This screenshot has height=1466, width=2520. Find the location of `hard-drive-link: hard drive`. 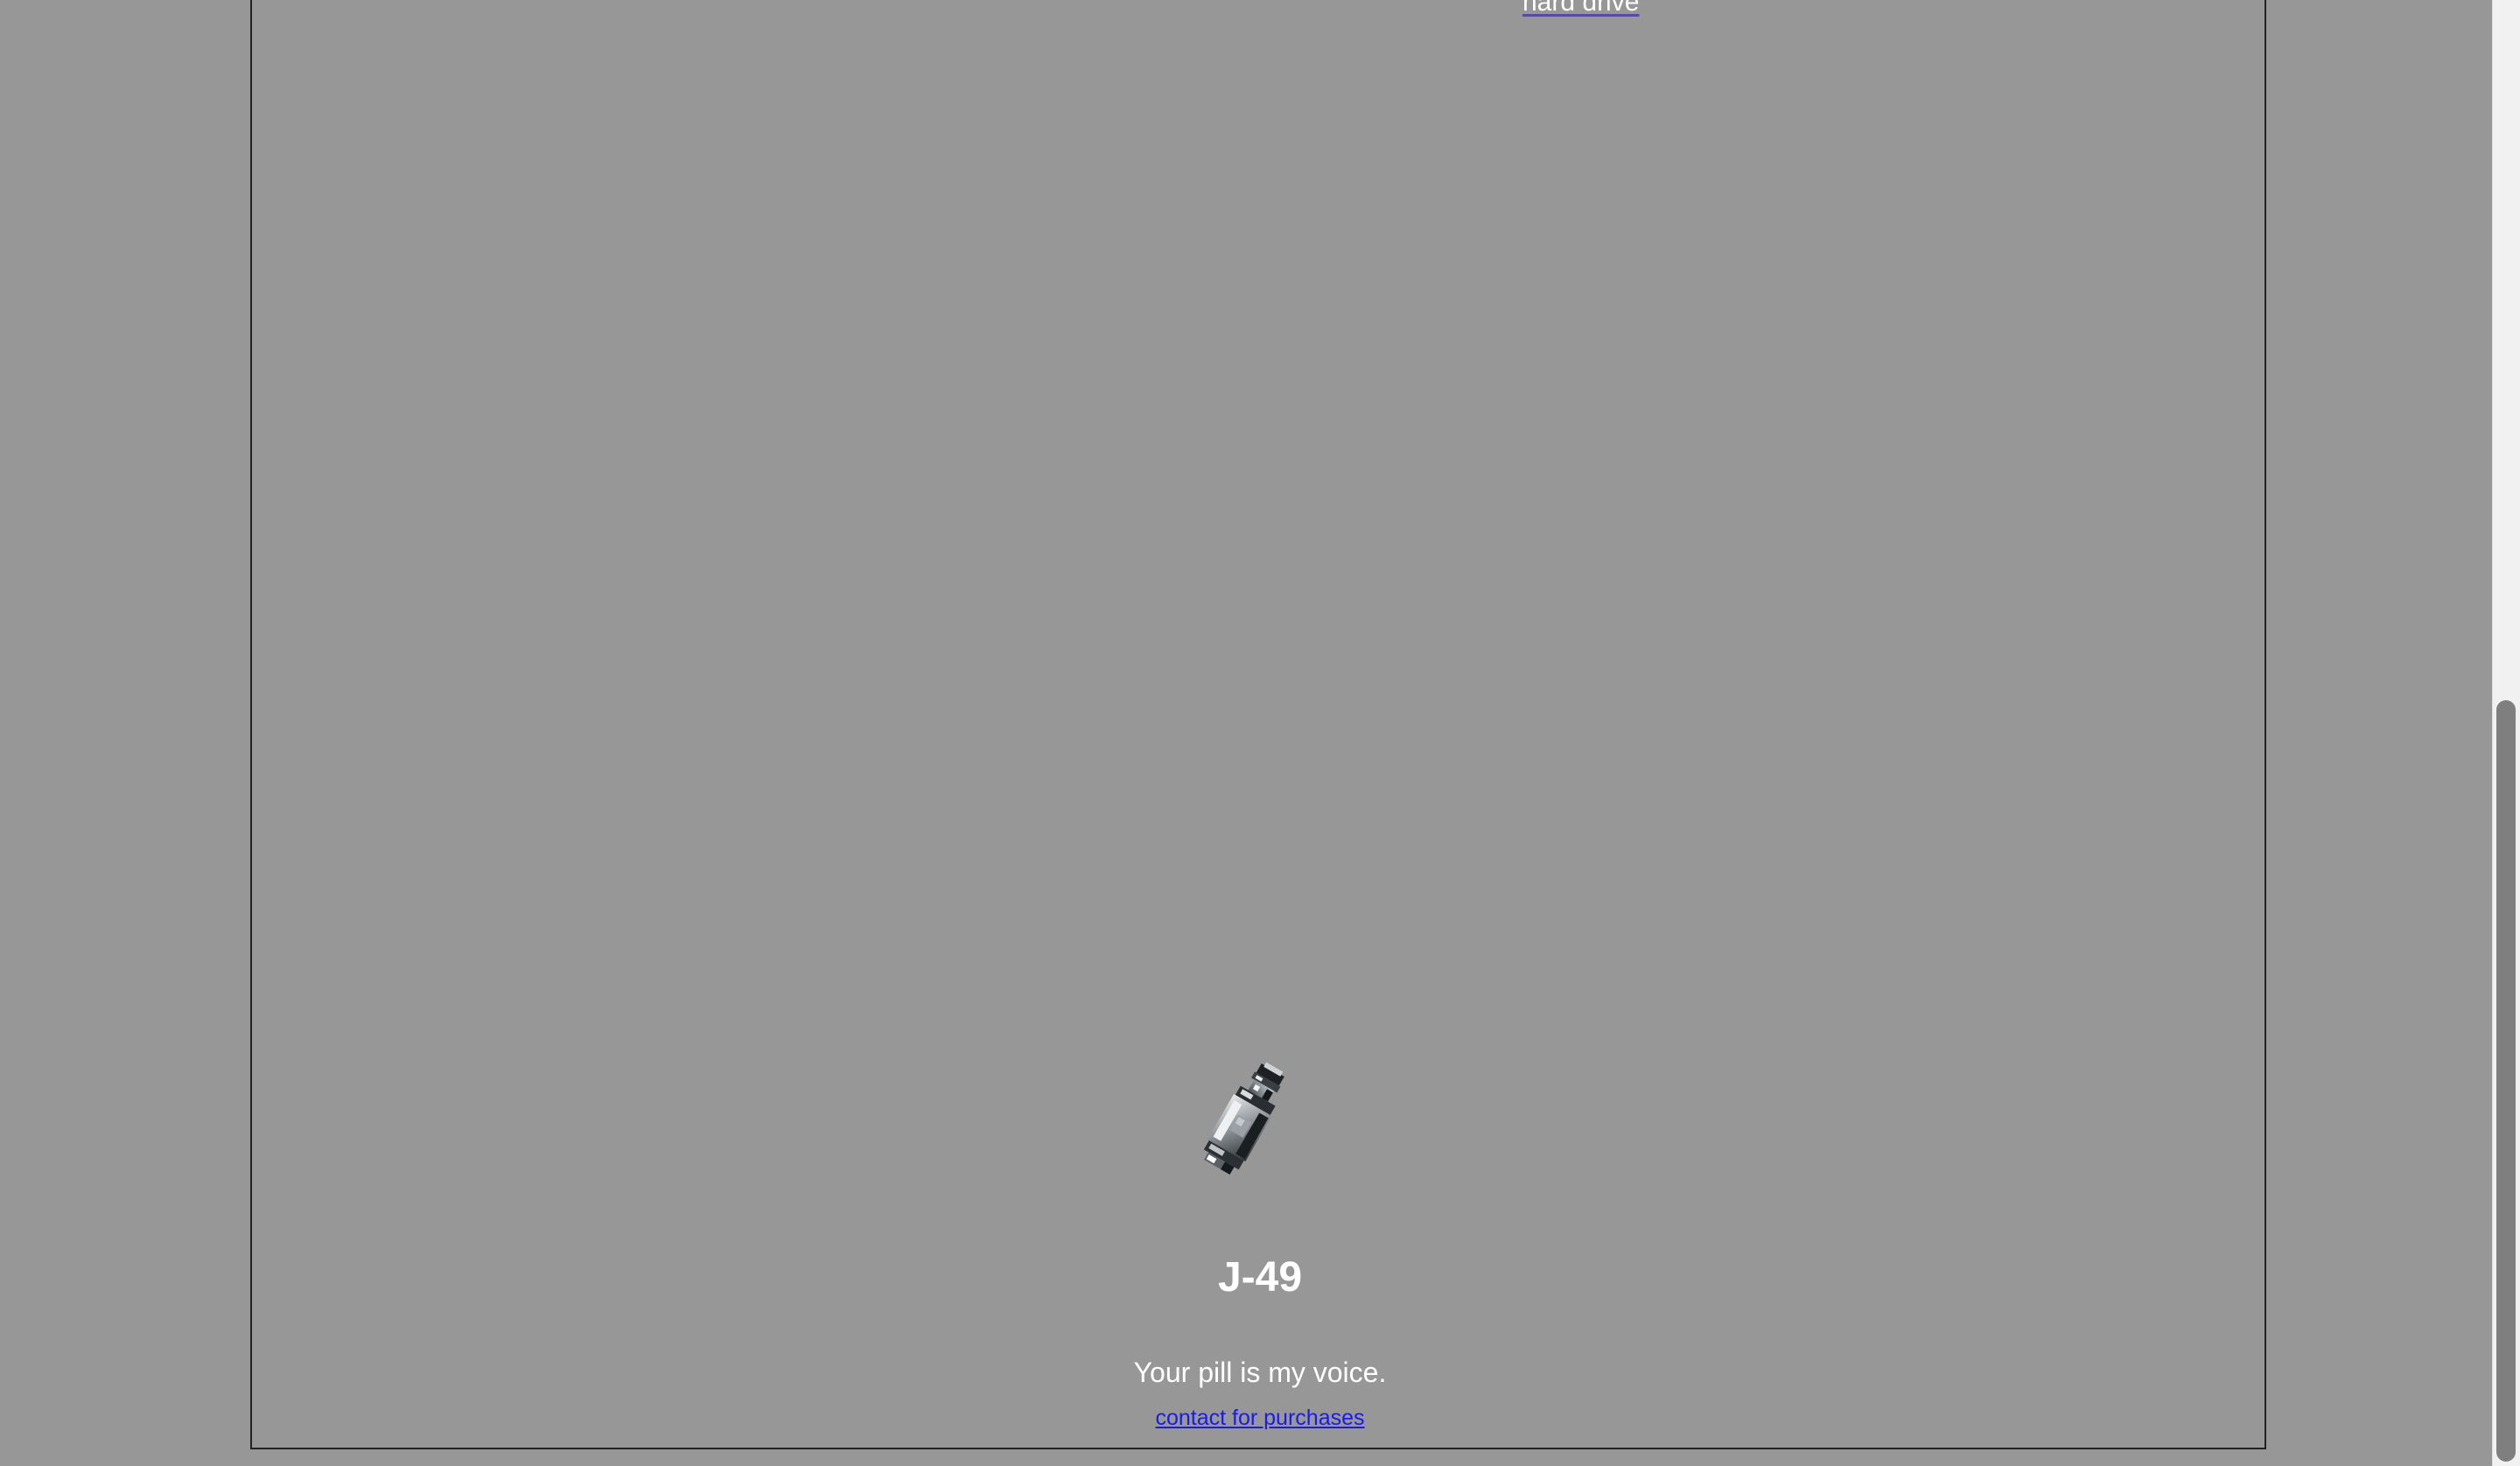

hard-drive-link: hard drive is located at coordinates (1580, 9).